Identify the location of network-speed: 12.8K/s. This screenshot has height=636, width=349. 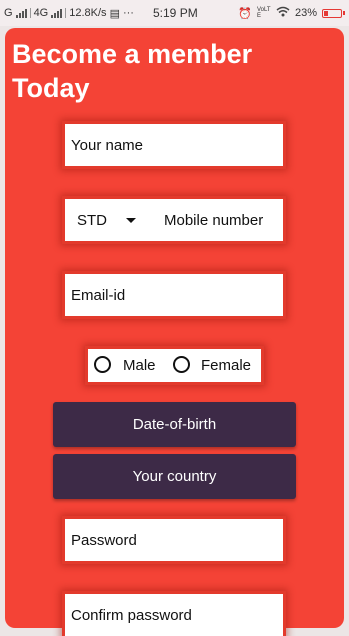
(88, 13).